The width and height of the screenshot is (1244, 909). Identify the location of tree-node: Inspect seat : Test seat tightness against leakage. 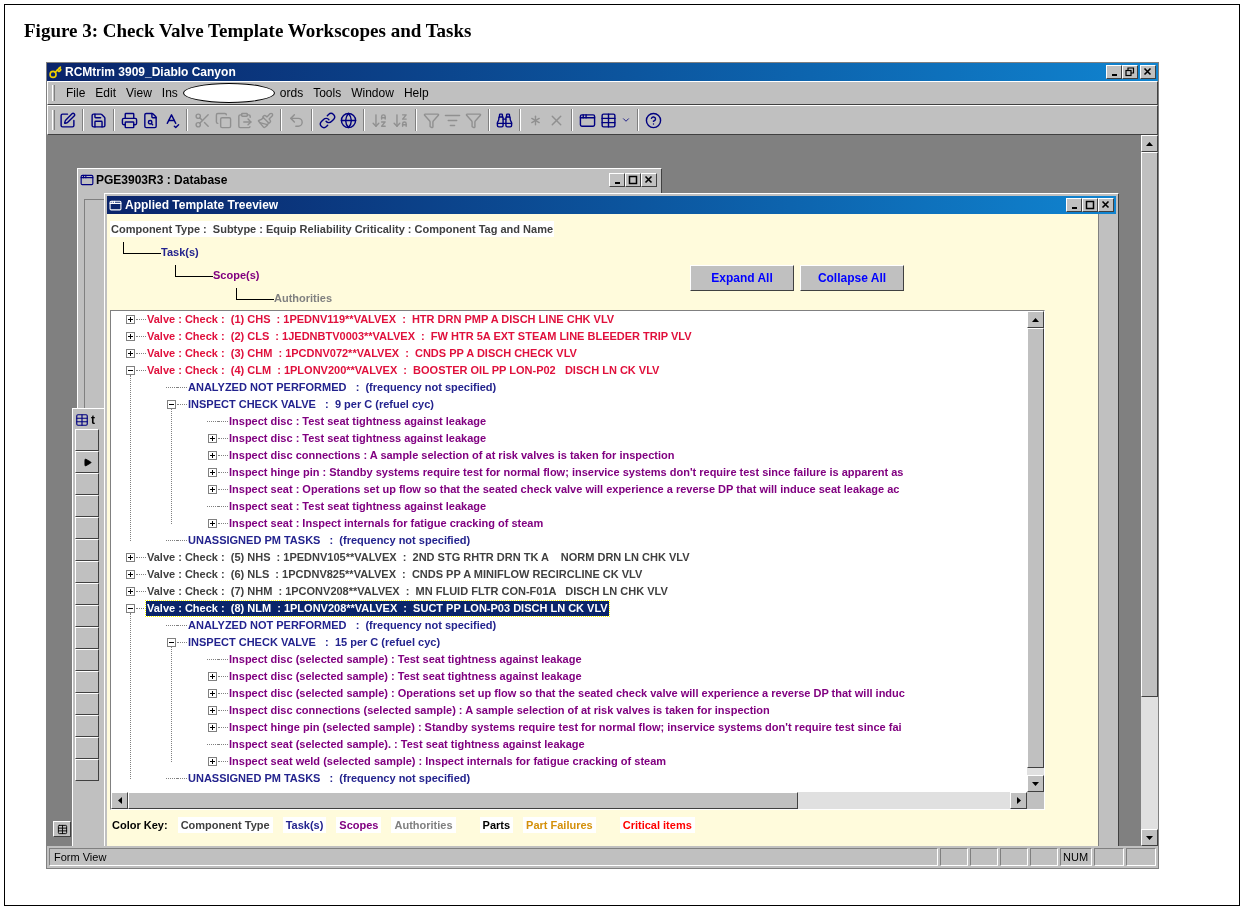
(358, 506).